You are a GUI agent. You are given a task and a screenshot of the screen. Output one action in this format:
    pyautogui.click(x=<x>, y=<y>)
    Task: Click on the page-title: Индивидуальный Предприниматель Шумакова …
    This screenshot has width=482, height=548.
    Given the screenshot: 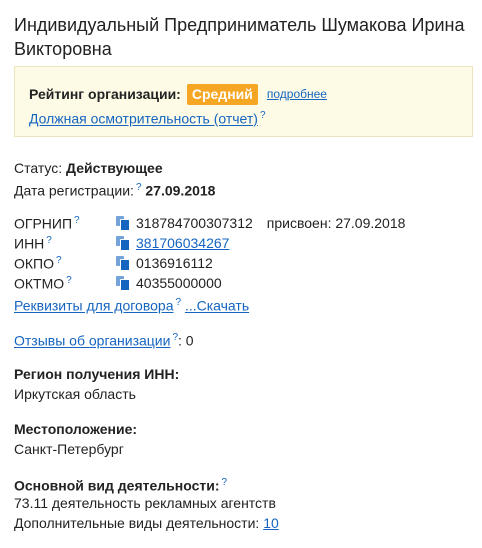 What is the action you would take?
    pyautogui.click(x=239, y=37)
    